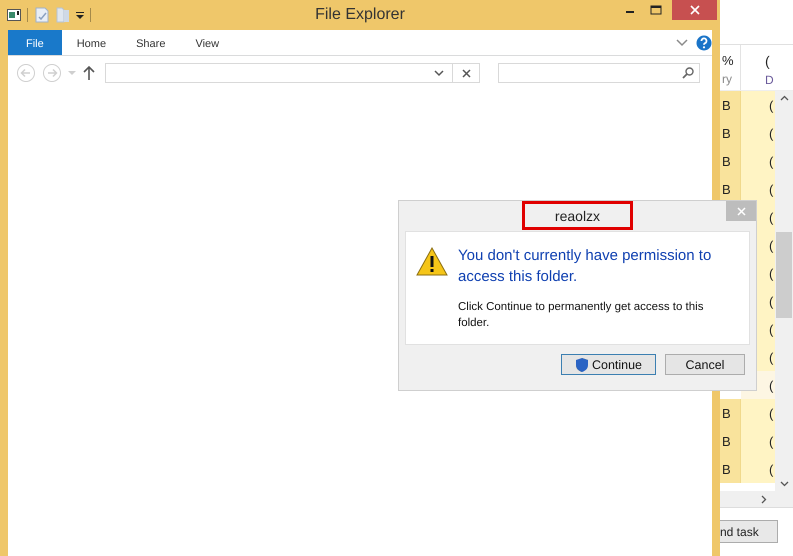  Describe the element at coordinates (578, 215) in the screenshot. I see `dialog-title: reaolzx` at that location.